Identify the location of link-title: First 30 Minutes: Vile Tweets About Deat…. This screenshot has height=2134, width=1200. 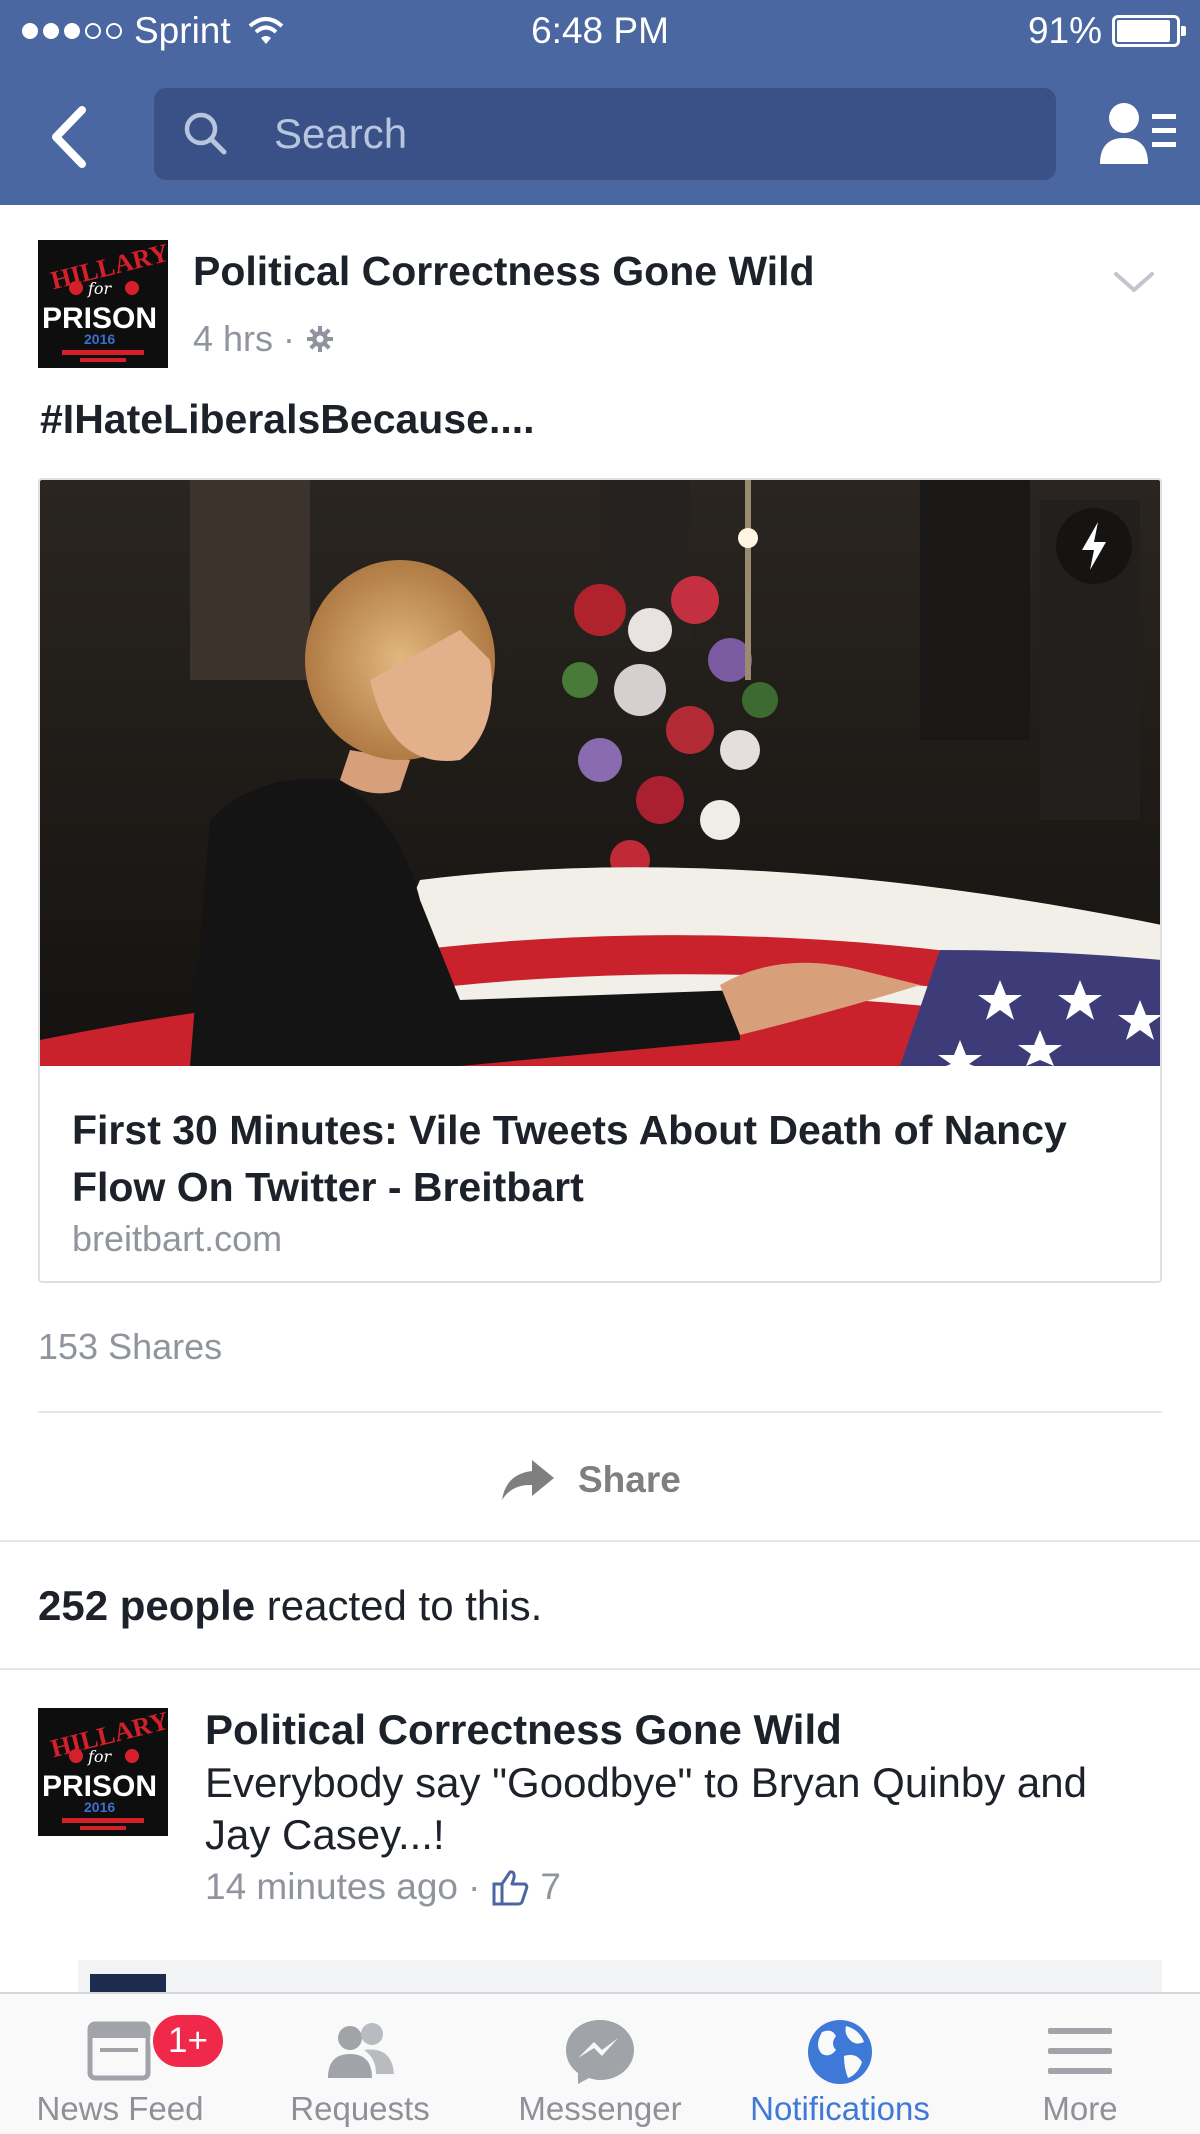
(602, 1159).